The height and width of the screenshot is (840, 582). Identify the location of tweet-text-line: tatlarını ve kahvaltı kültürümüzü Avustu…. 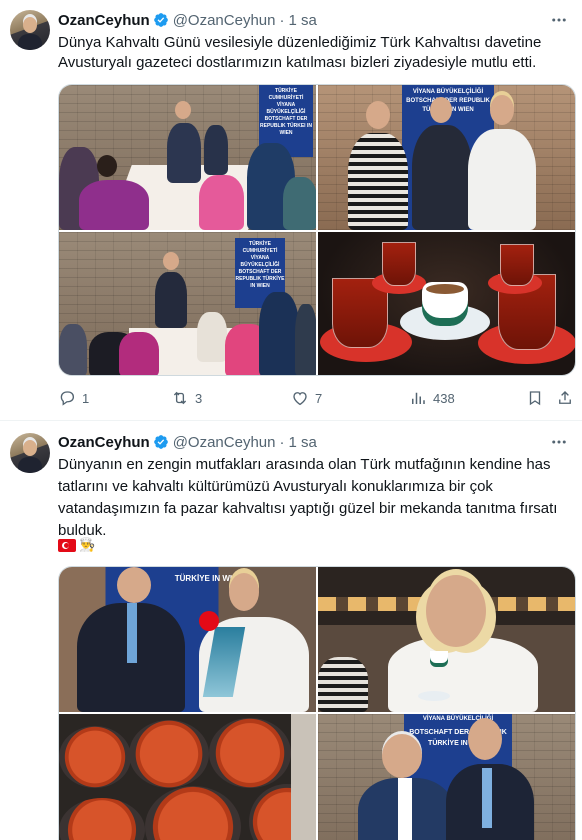
(275, 486).